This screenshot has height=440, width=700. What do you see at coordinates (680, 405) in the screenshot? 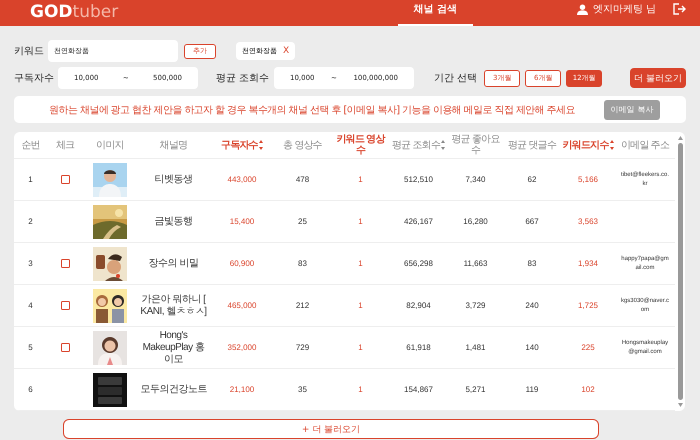
I see `scroll-down-icon` at bounding box center [680, 405].